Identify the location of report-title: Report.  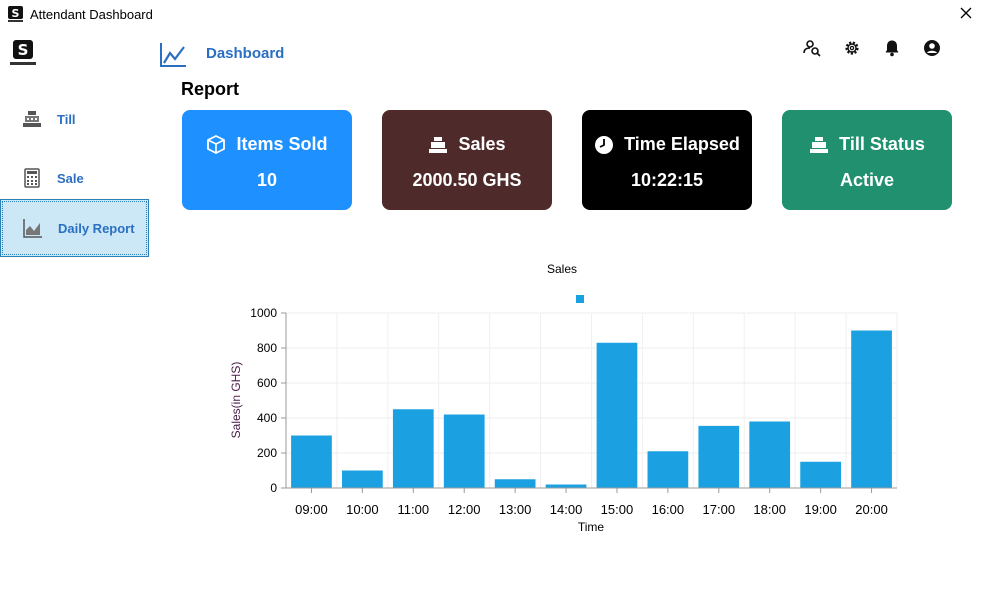
(210, 89).